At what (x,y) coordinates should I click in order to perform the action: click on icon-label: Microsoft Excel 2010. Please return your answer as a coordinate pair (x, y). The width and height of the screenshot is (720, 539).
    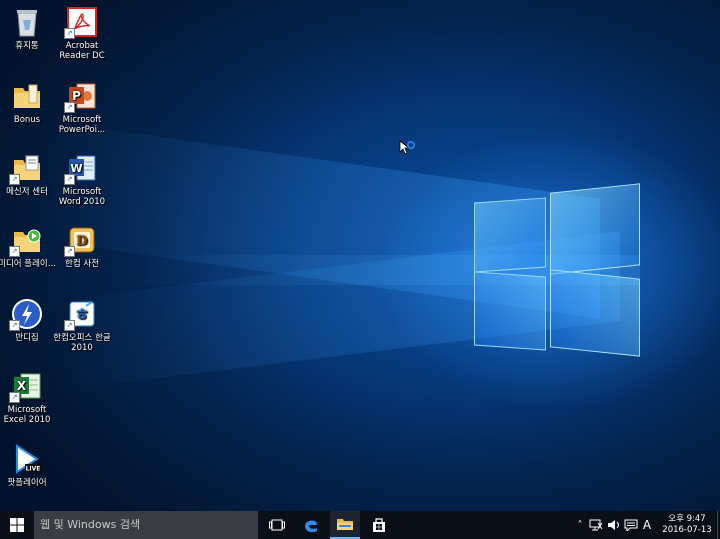
    Looking at the image, I should click on (27, 415).